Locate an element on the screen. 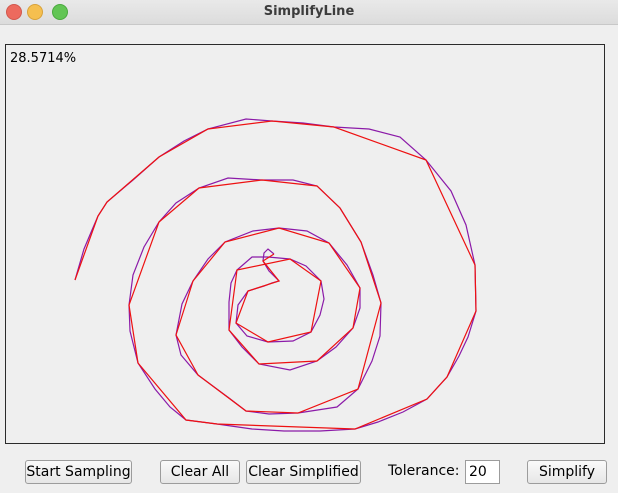  start-sampling-button: Start Sampling is located at coordinates (78, 472).